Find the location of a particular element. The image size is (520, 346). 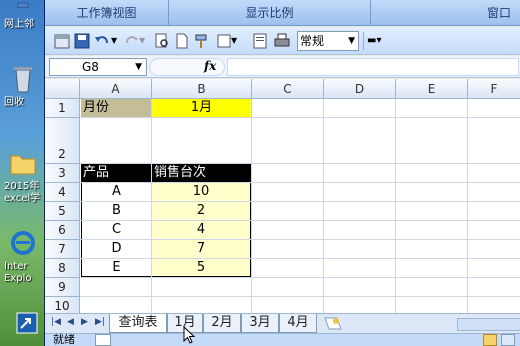

desktop: 网上邻 回收 2015年 excel学 Inter Explo is located at coordinates (22, 173).